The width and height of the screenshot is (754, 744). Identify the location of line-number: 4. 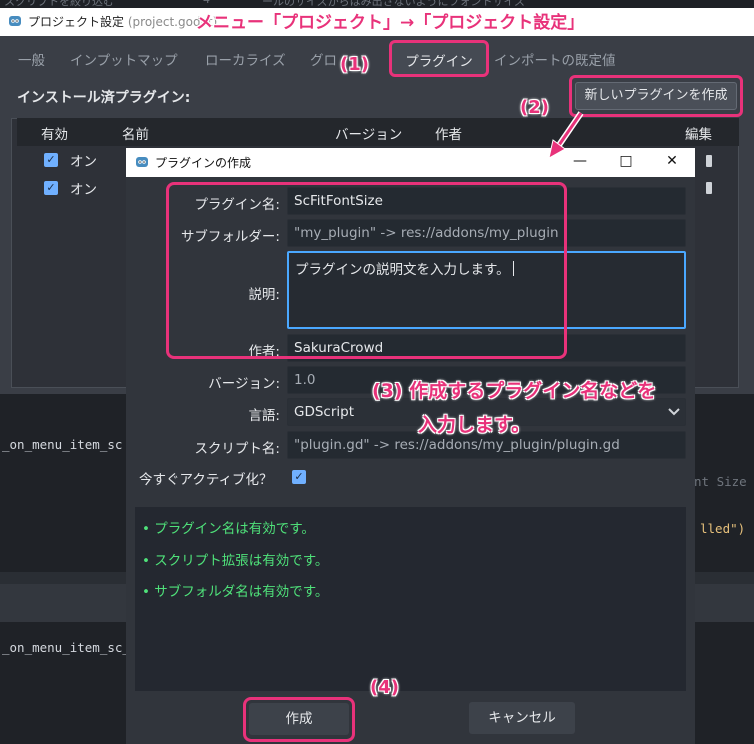
(206, 3).